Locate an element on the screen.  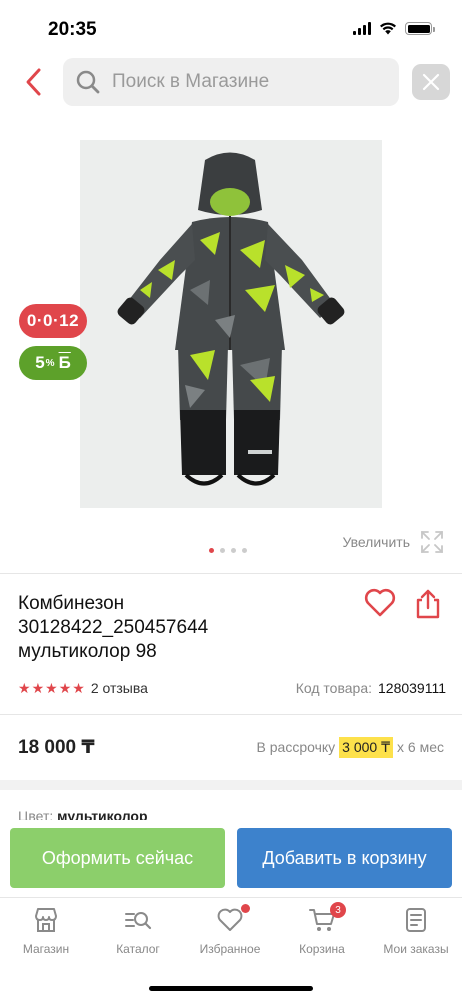
action-bar: Оформить сейчас Добавить в корзину is located at coordinates (231, 858).